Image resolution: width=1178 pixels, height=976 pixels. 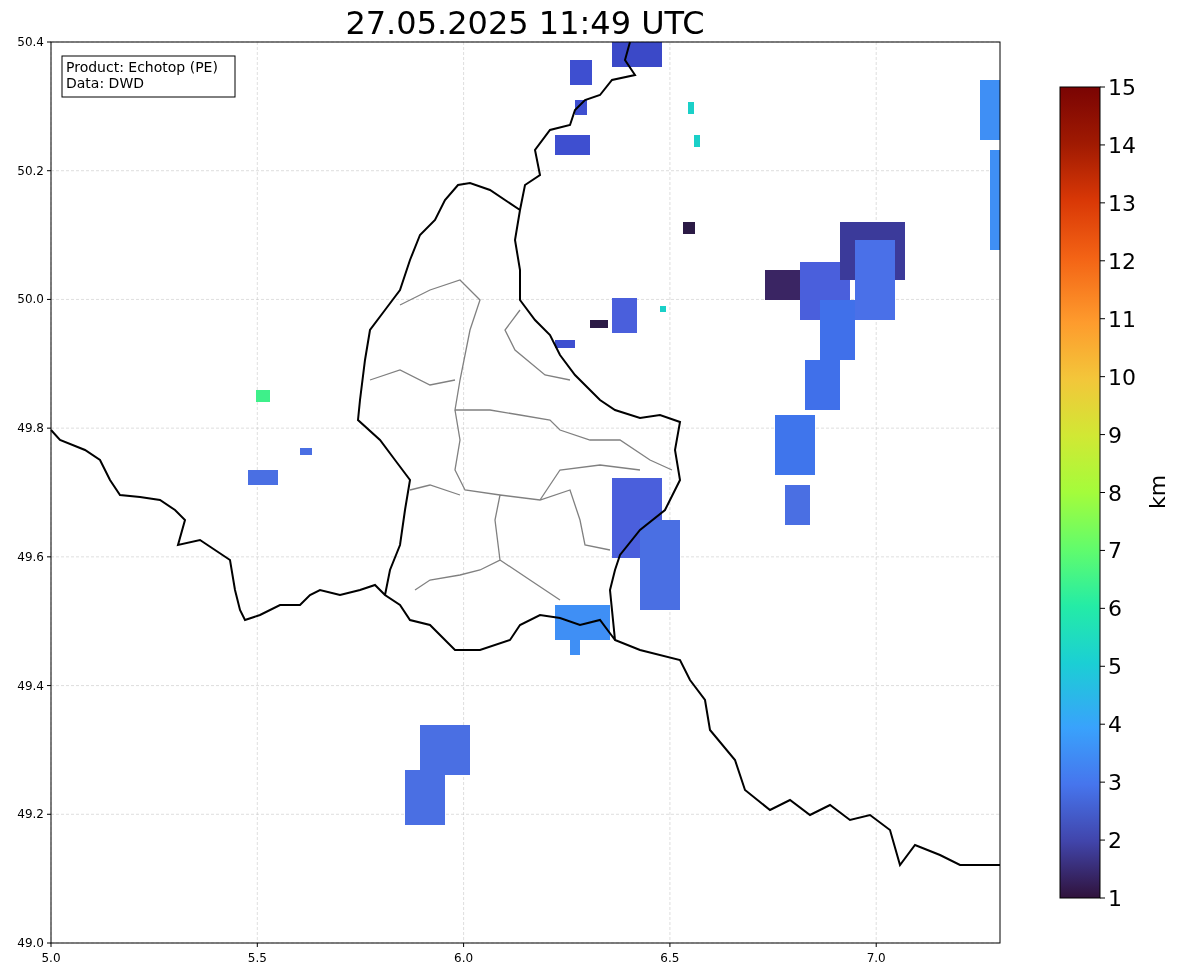 What do you see at coordinates (670, 958) in the screenshot?
I see `x-tick-label: 6.5` at bounding box center [670, 958].